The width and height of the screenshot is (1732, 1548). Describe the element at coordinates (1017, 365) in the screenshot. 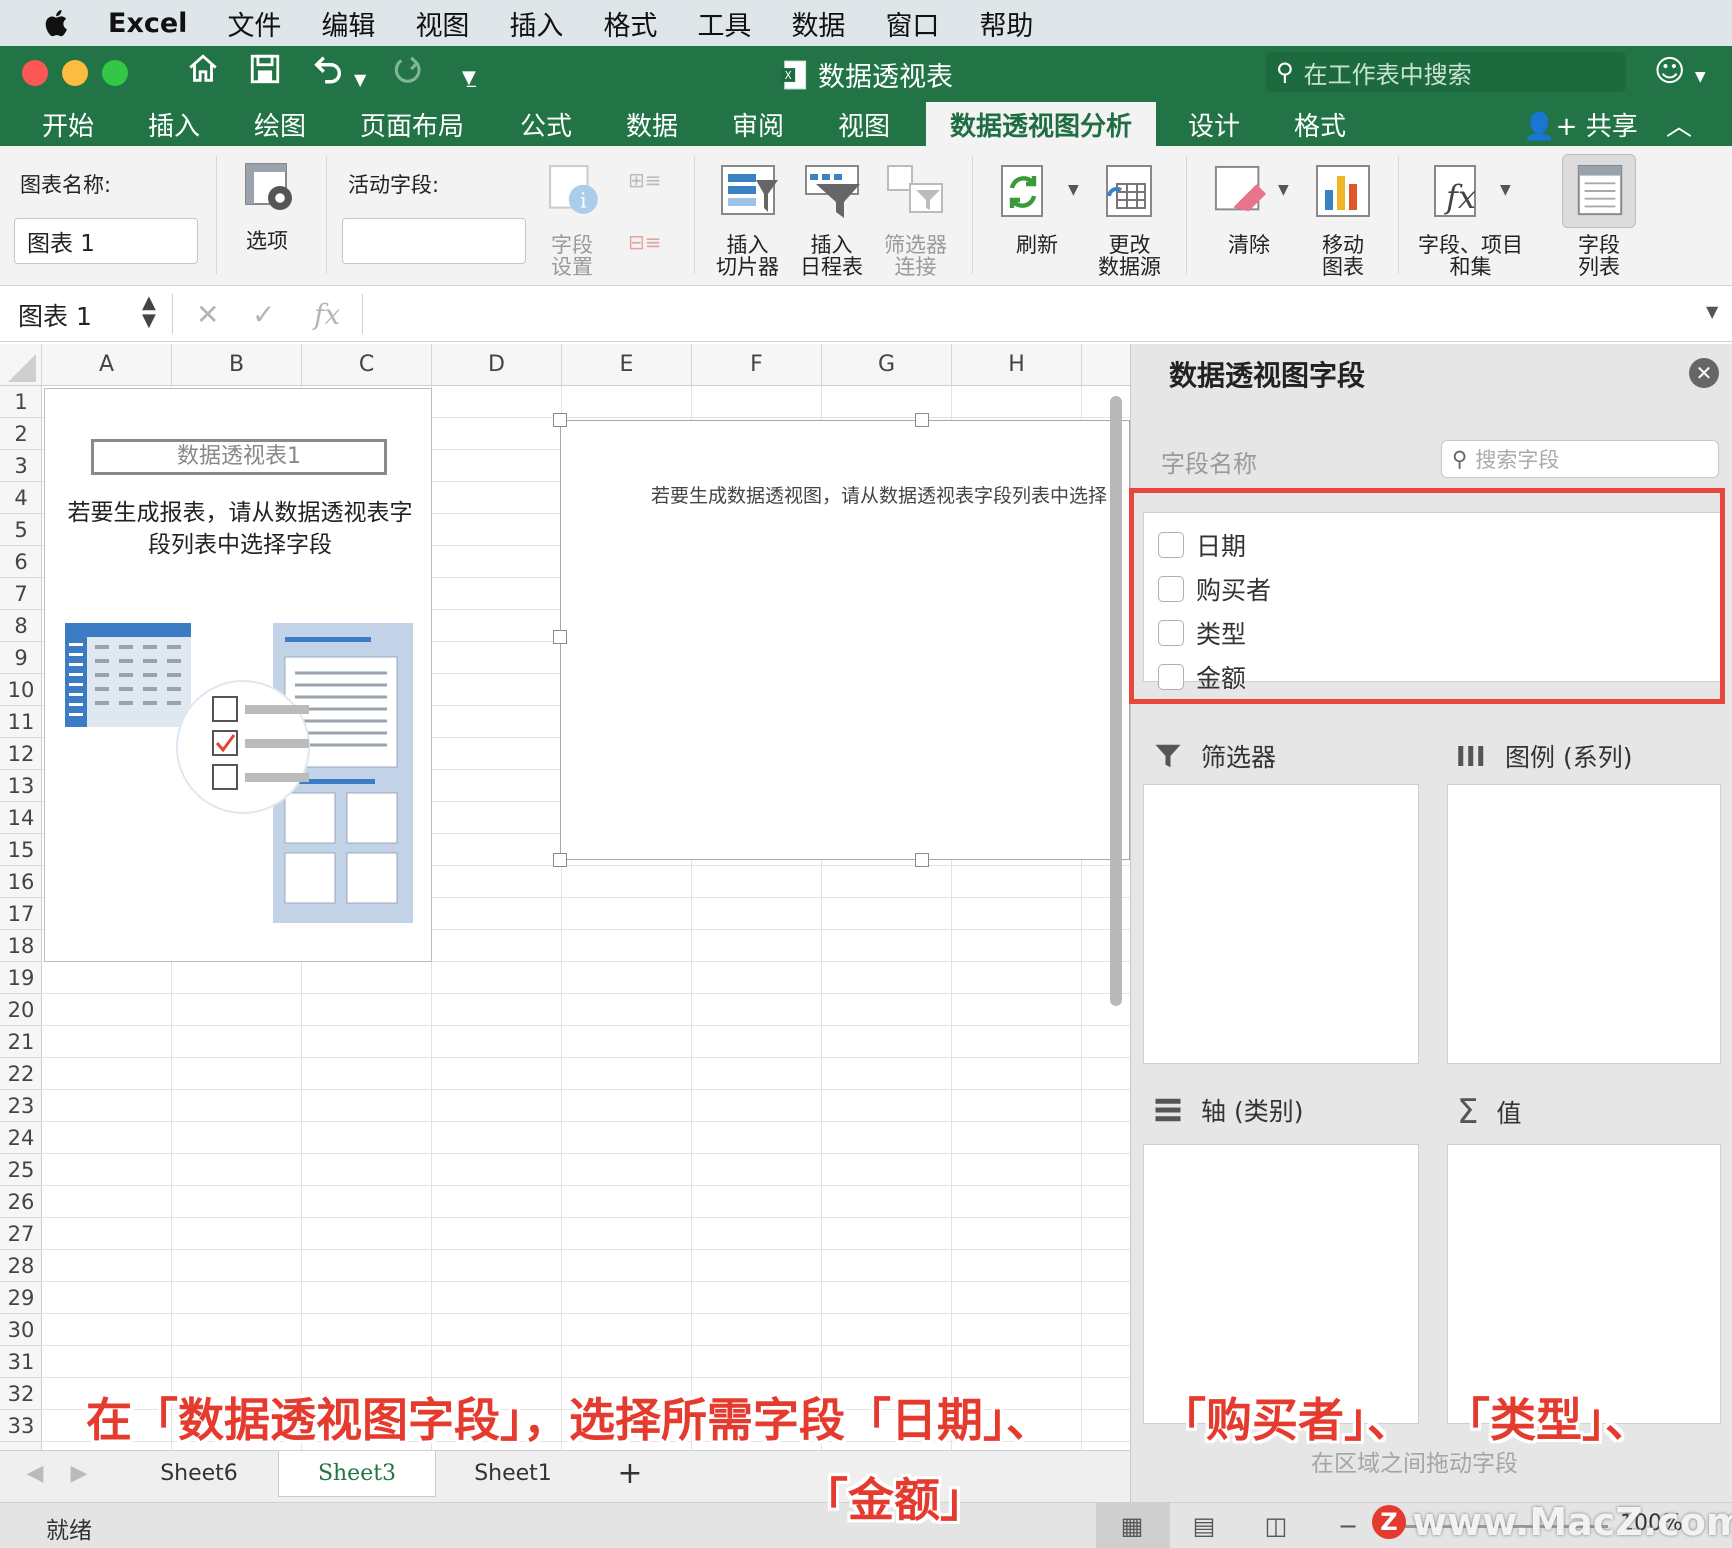

I see `column-header-h: H` at that location.